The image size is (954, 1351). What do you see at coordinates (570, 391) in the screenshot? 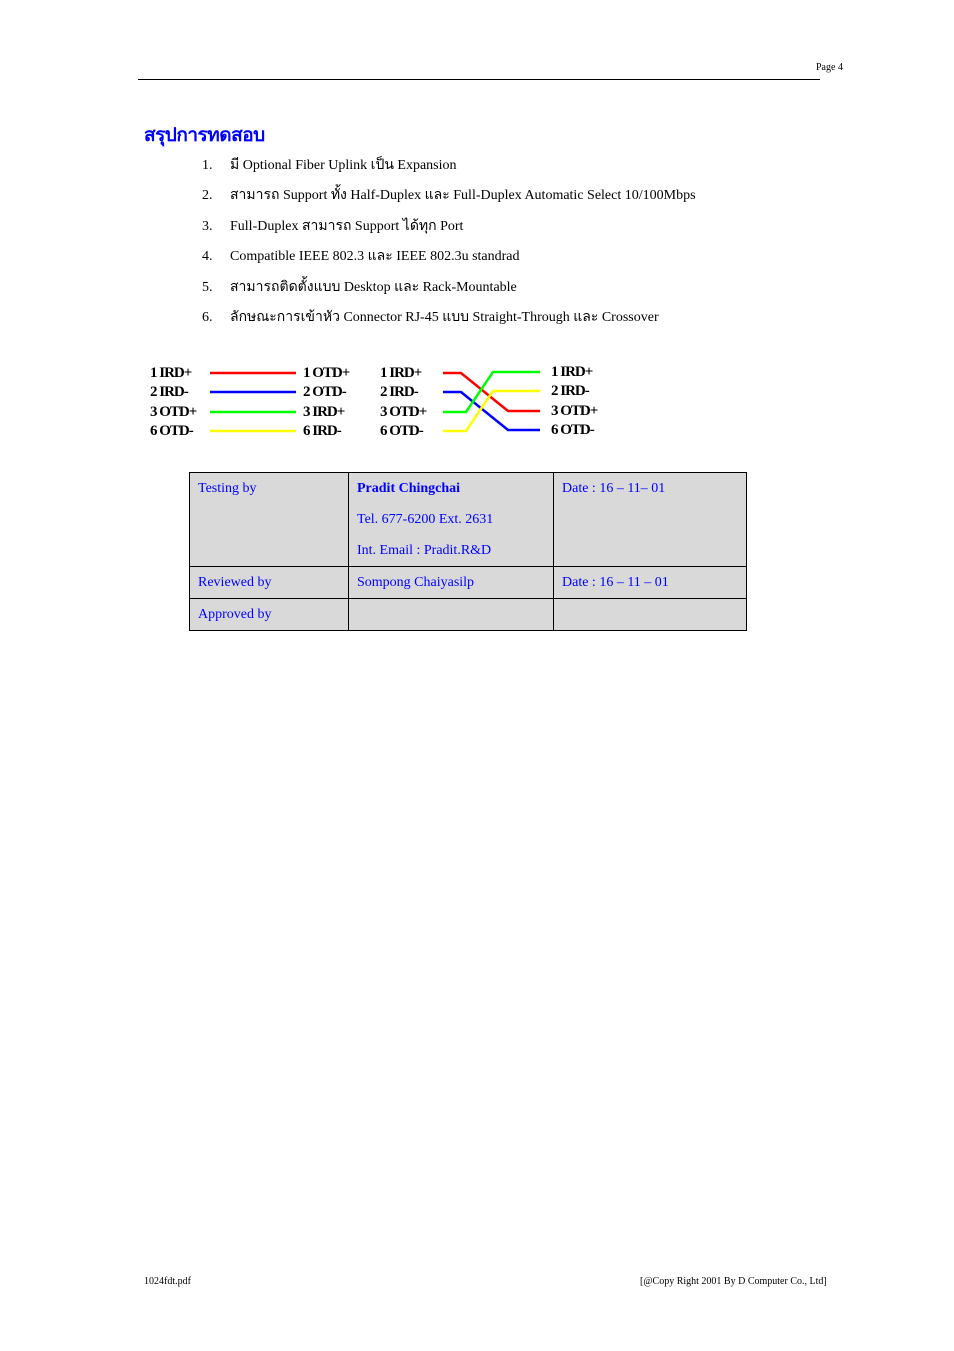
I see `crossover-right-pin: 2 IRD-` at bounding box center [570, 391].